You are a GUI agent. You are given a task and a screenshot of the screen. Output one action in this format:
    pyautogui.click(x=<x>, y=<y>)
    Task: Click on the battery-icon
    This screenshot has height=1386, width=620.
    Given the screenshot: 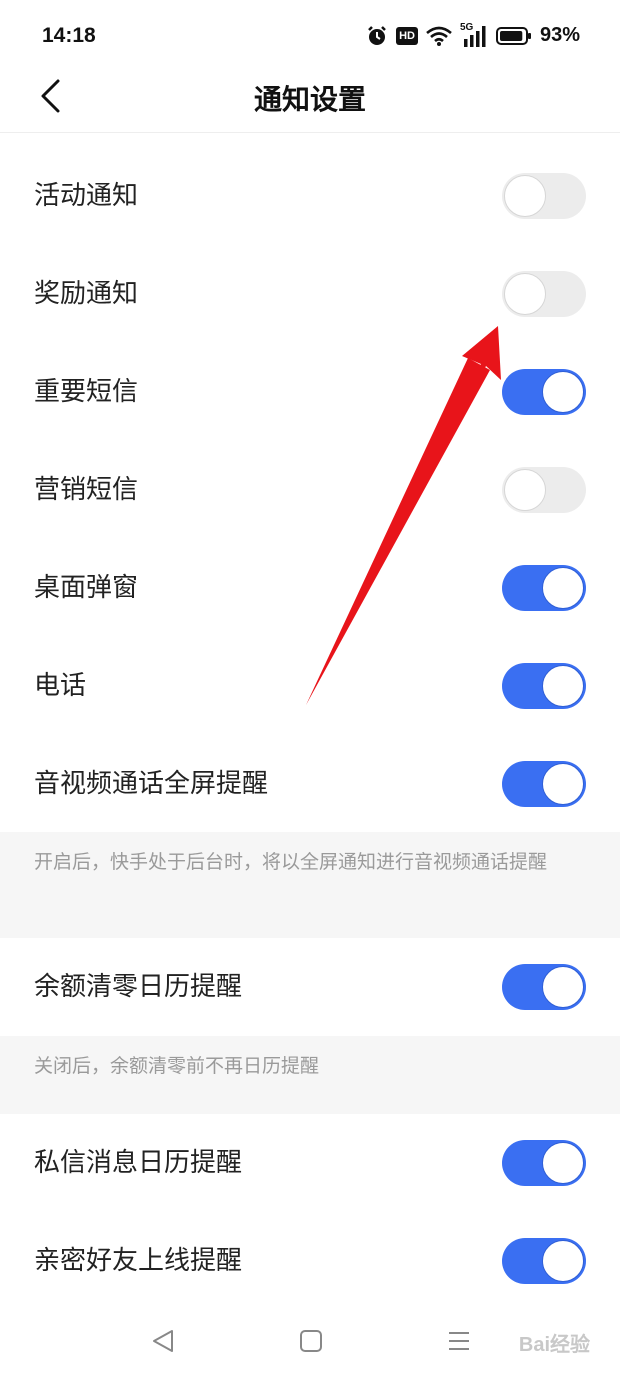 What is the action you would take?
    pyautogui.click(x=513, y=36)
    